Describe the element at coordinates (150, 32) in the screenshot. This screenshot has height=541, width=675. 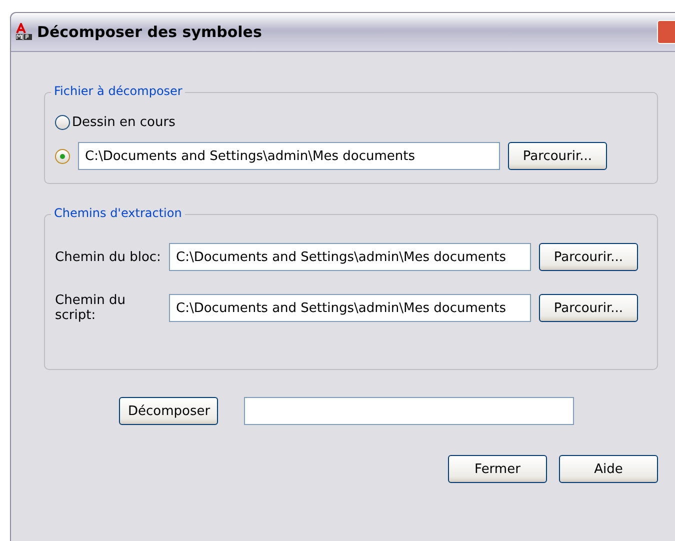
I see `window-title: Décomposer des symboles` at that location.